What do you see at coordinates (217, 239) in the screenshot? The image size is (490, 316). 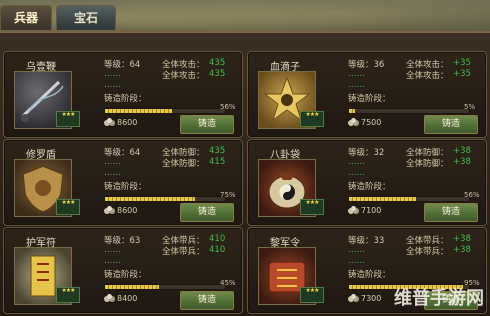 I see `stat-a-value: 410` at bounding box center [217, 239].